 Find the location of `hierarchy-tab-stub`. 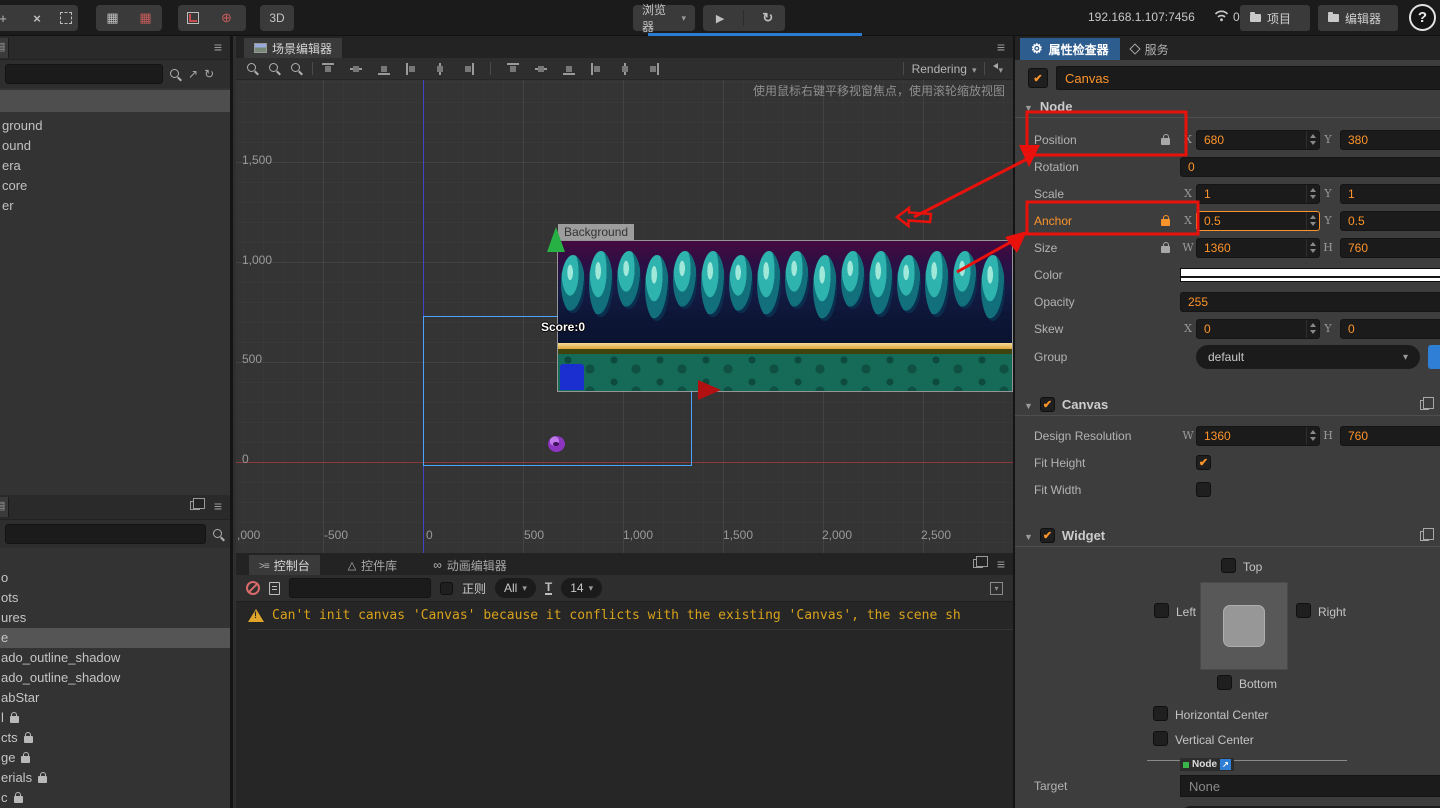

hierarchy-tab-stub is located at coordinates (4, 48).